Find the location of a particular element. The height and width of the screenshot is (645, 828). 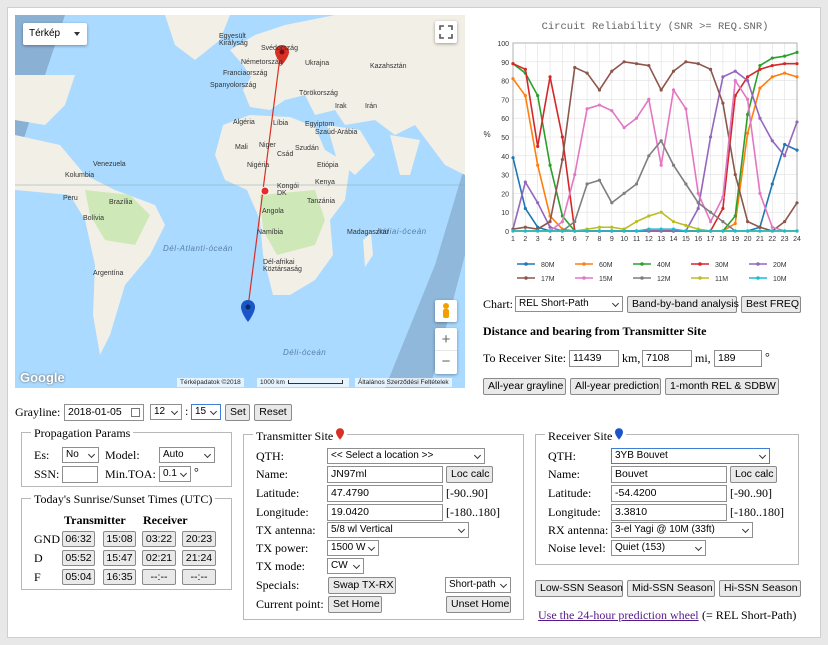

sun-row-label: D is located at coordinates (38, 558).